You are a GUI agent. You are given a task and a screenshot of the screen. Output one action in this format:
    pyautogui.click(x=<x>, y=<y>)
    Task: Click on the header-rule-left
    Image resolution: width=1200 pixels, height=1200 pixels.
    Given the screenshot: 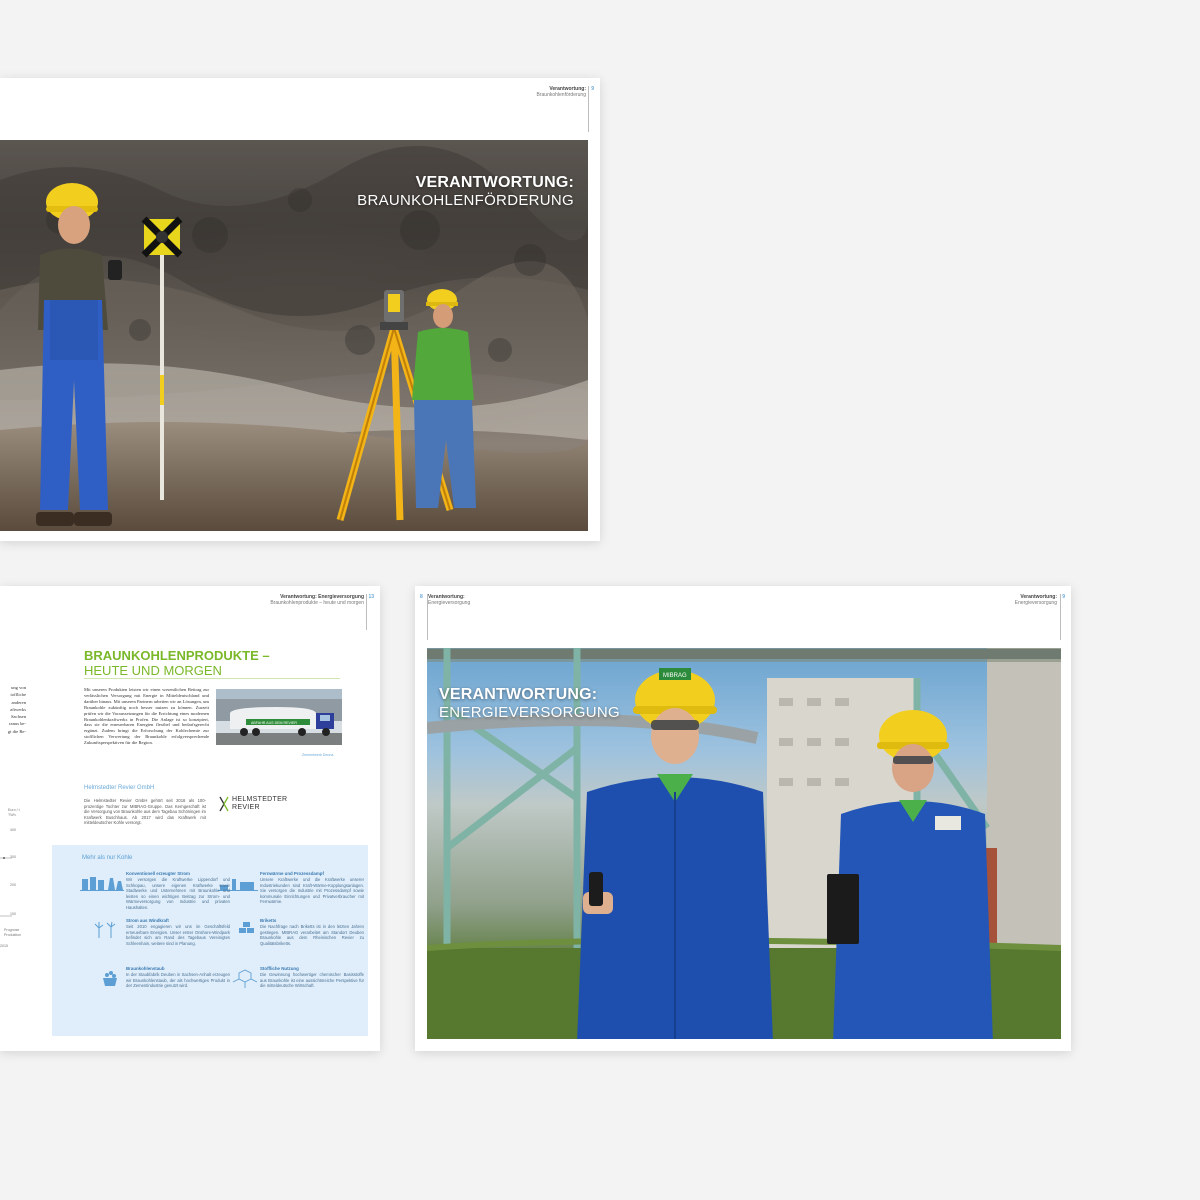 What is the action you would take?
    pyautogui.click(x=427, y=617)
    